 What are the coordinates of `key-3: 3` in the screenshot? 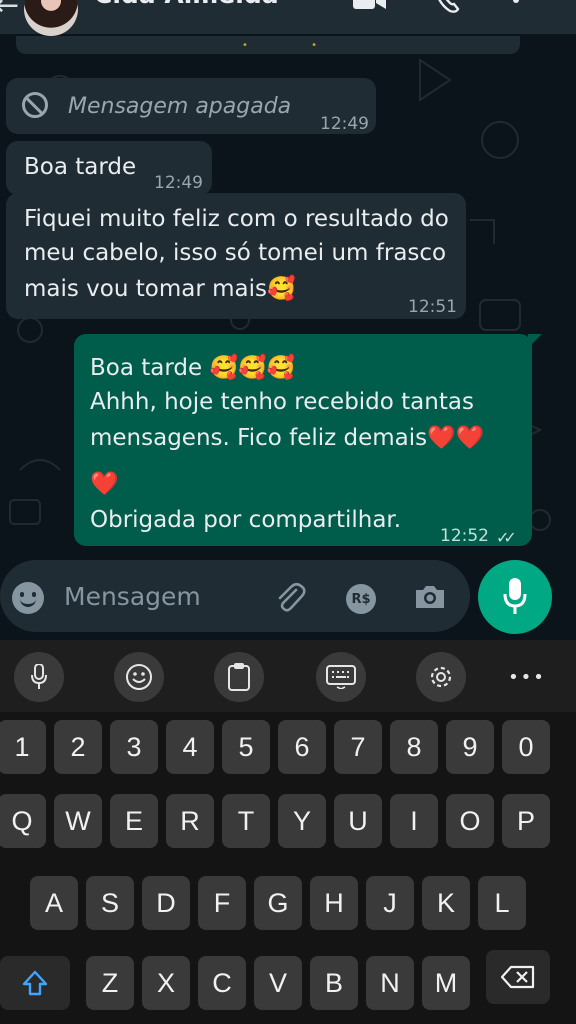 It's located at (134, 747).